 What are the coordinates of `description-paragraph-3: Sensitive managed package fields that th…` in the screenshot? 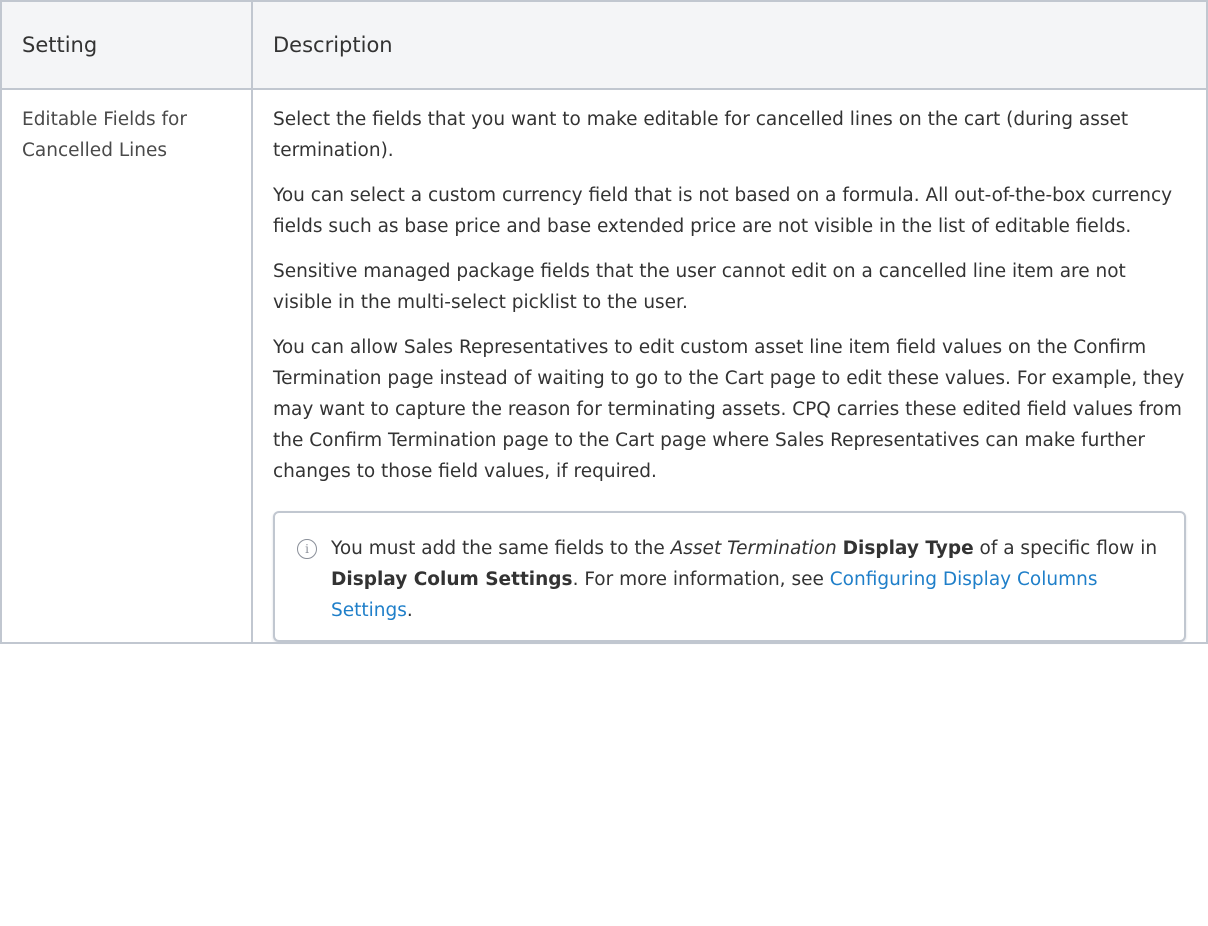 It's located at (699, 287).